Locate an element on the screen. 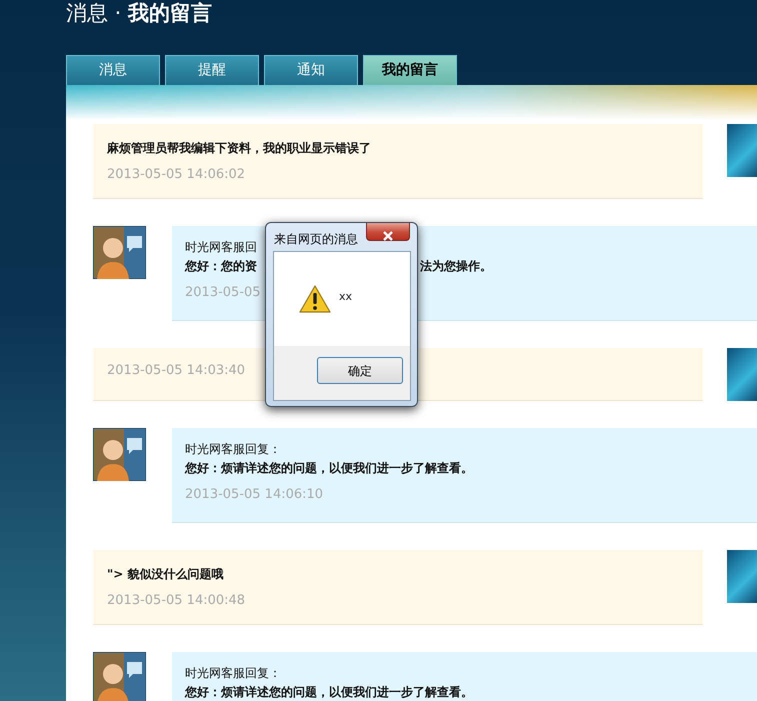 The height and width of the screenshot is (701, 757). dialog-message: xx is located at coordinates (345, 297).